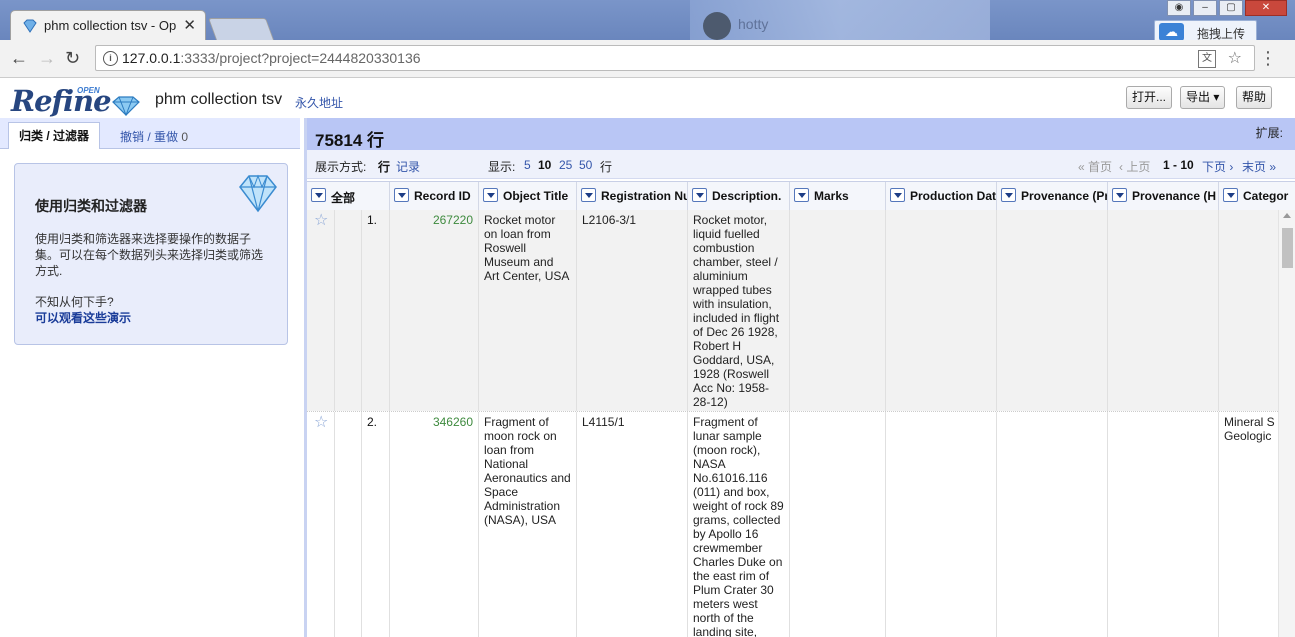 The image size is (1295, 637). Describe the element at coordinates (349, 140) in the screenshot. I see `row-count: 75814 行` at that location.